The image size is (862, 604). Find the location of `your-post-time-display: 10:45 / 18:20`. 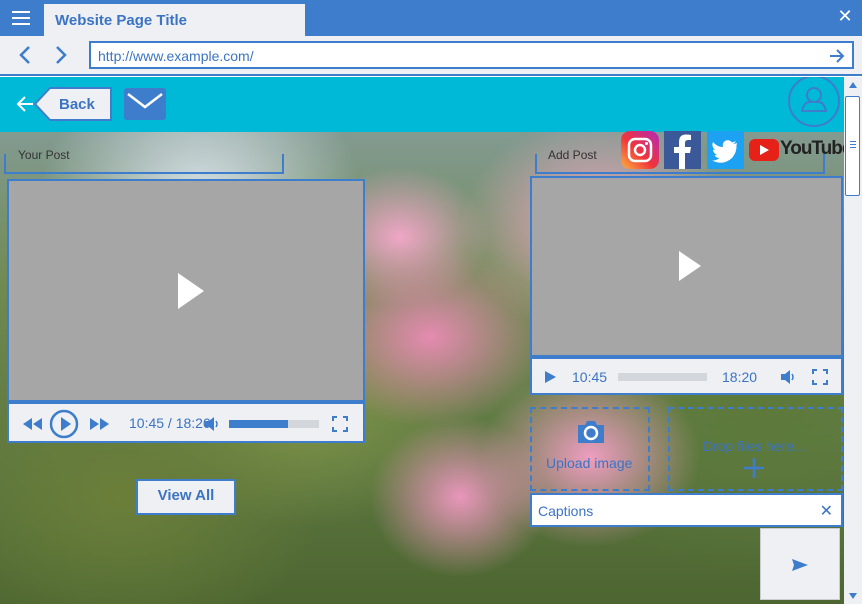

your-post-time-display: 10:45 / 18:20 is located at coordinates (170, 423).